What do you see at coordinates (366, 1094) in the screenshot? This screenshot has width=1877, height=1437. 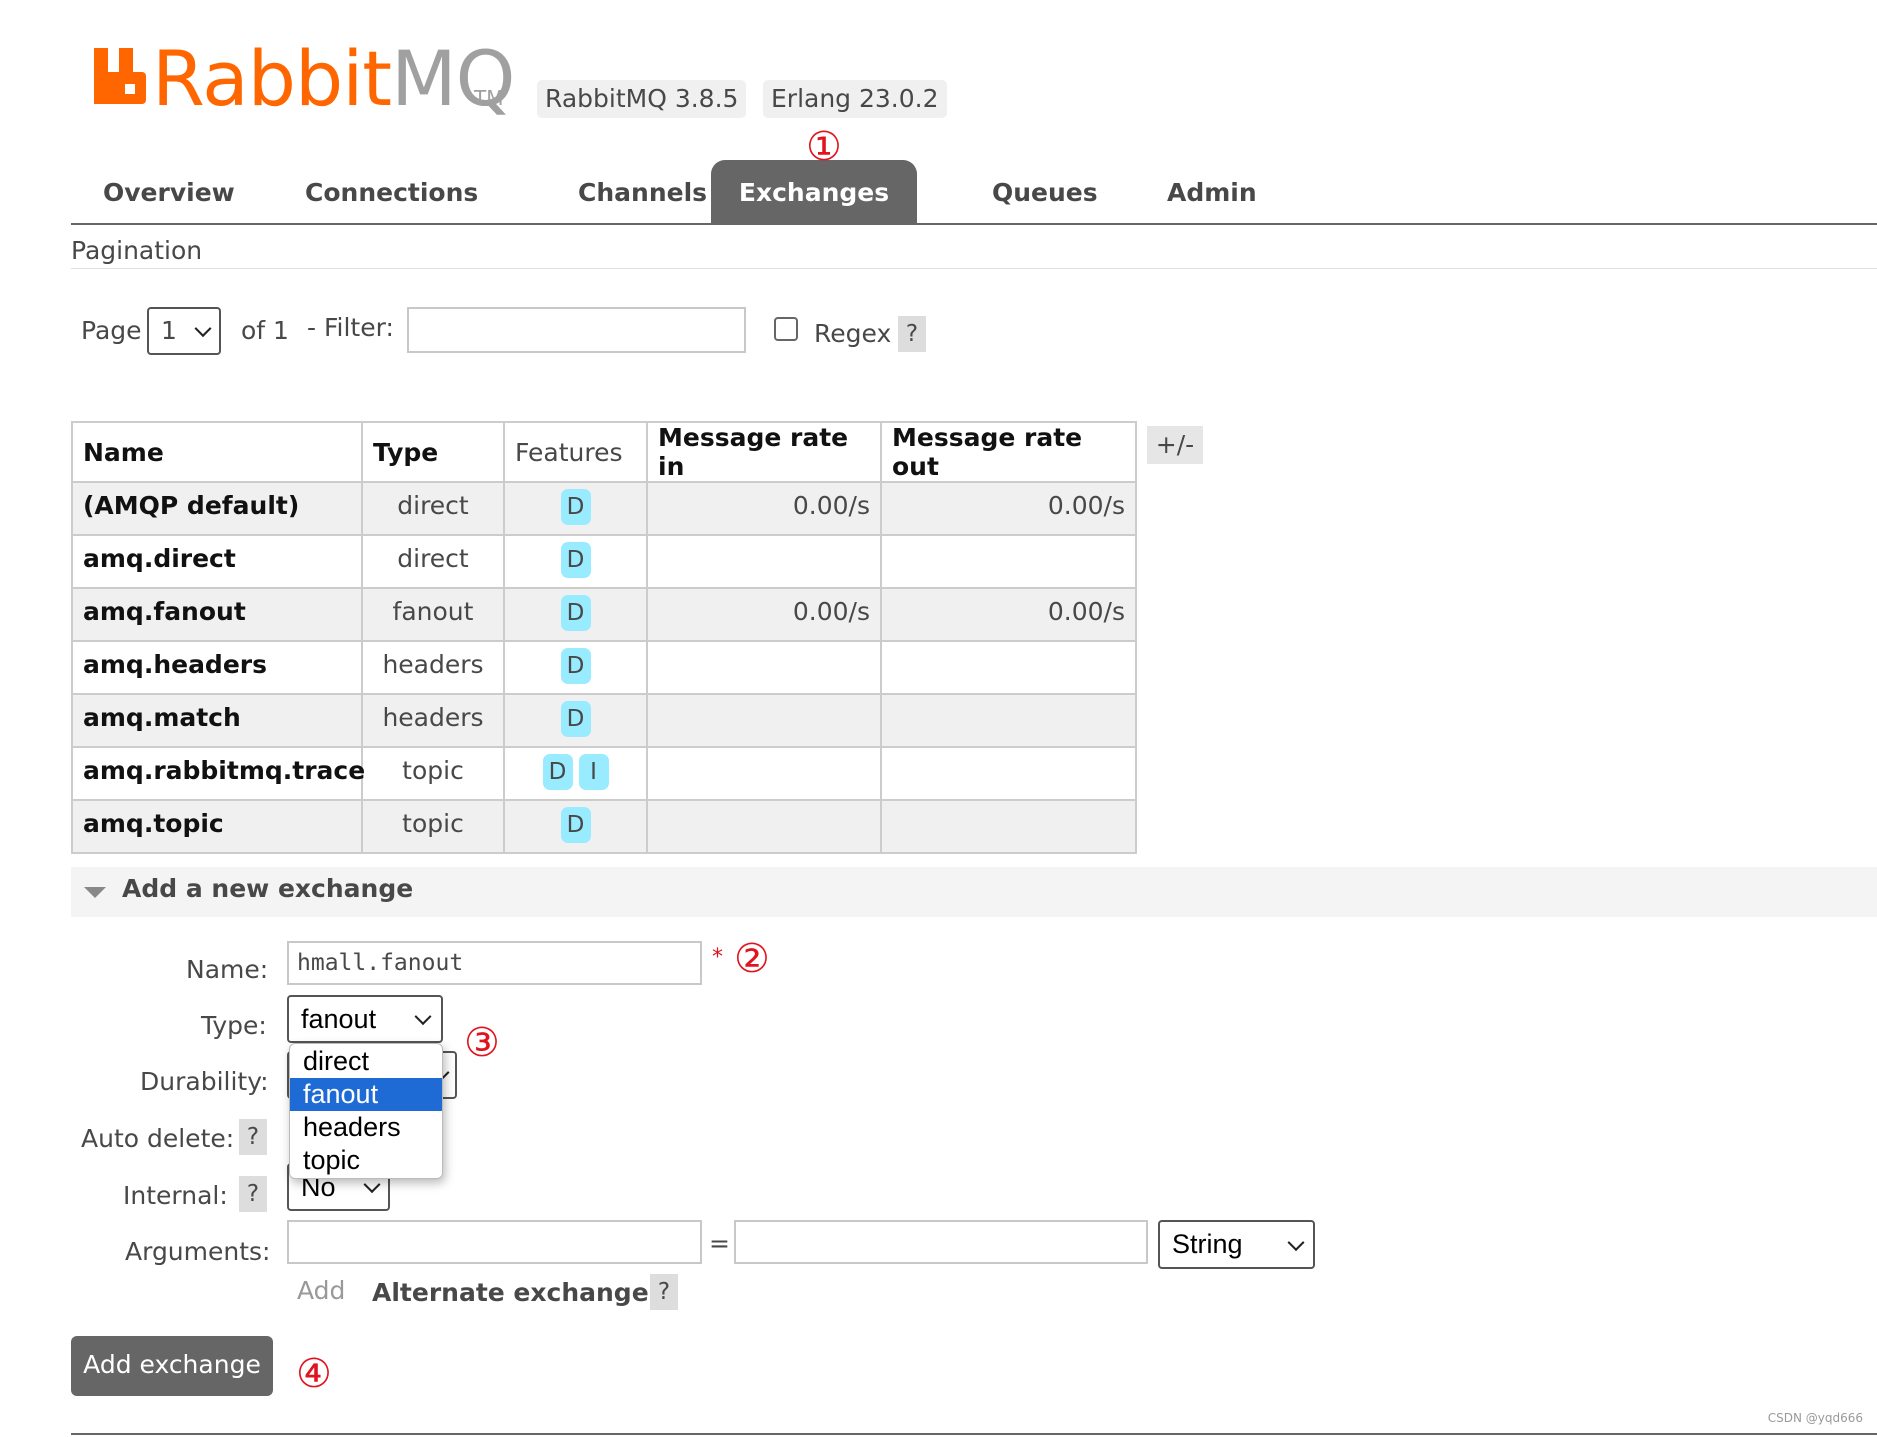 I see `type-option-fanout: fanout` at bounding box center [366, 1094].